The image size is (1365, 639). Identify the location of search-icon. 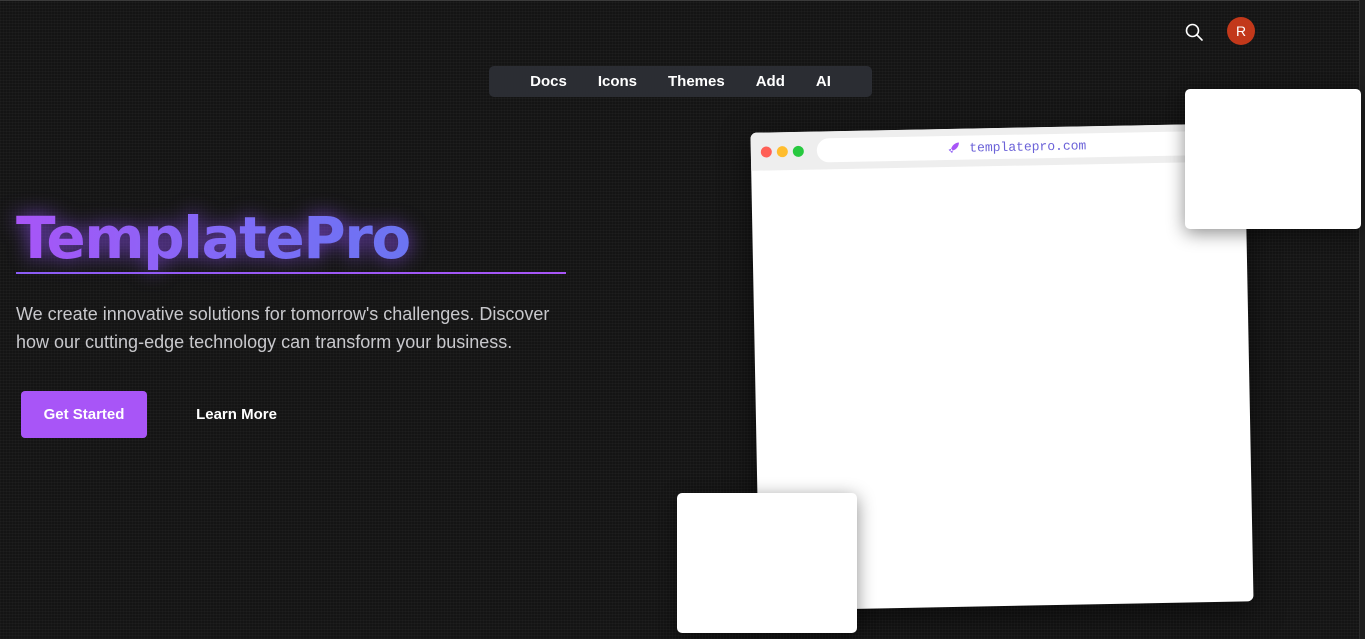
(1194, 32).